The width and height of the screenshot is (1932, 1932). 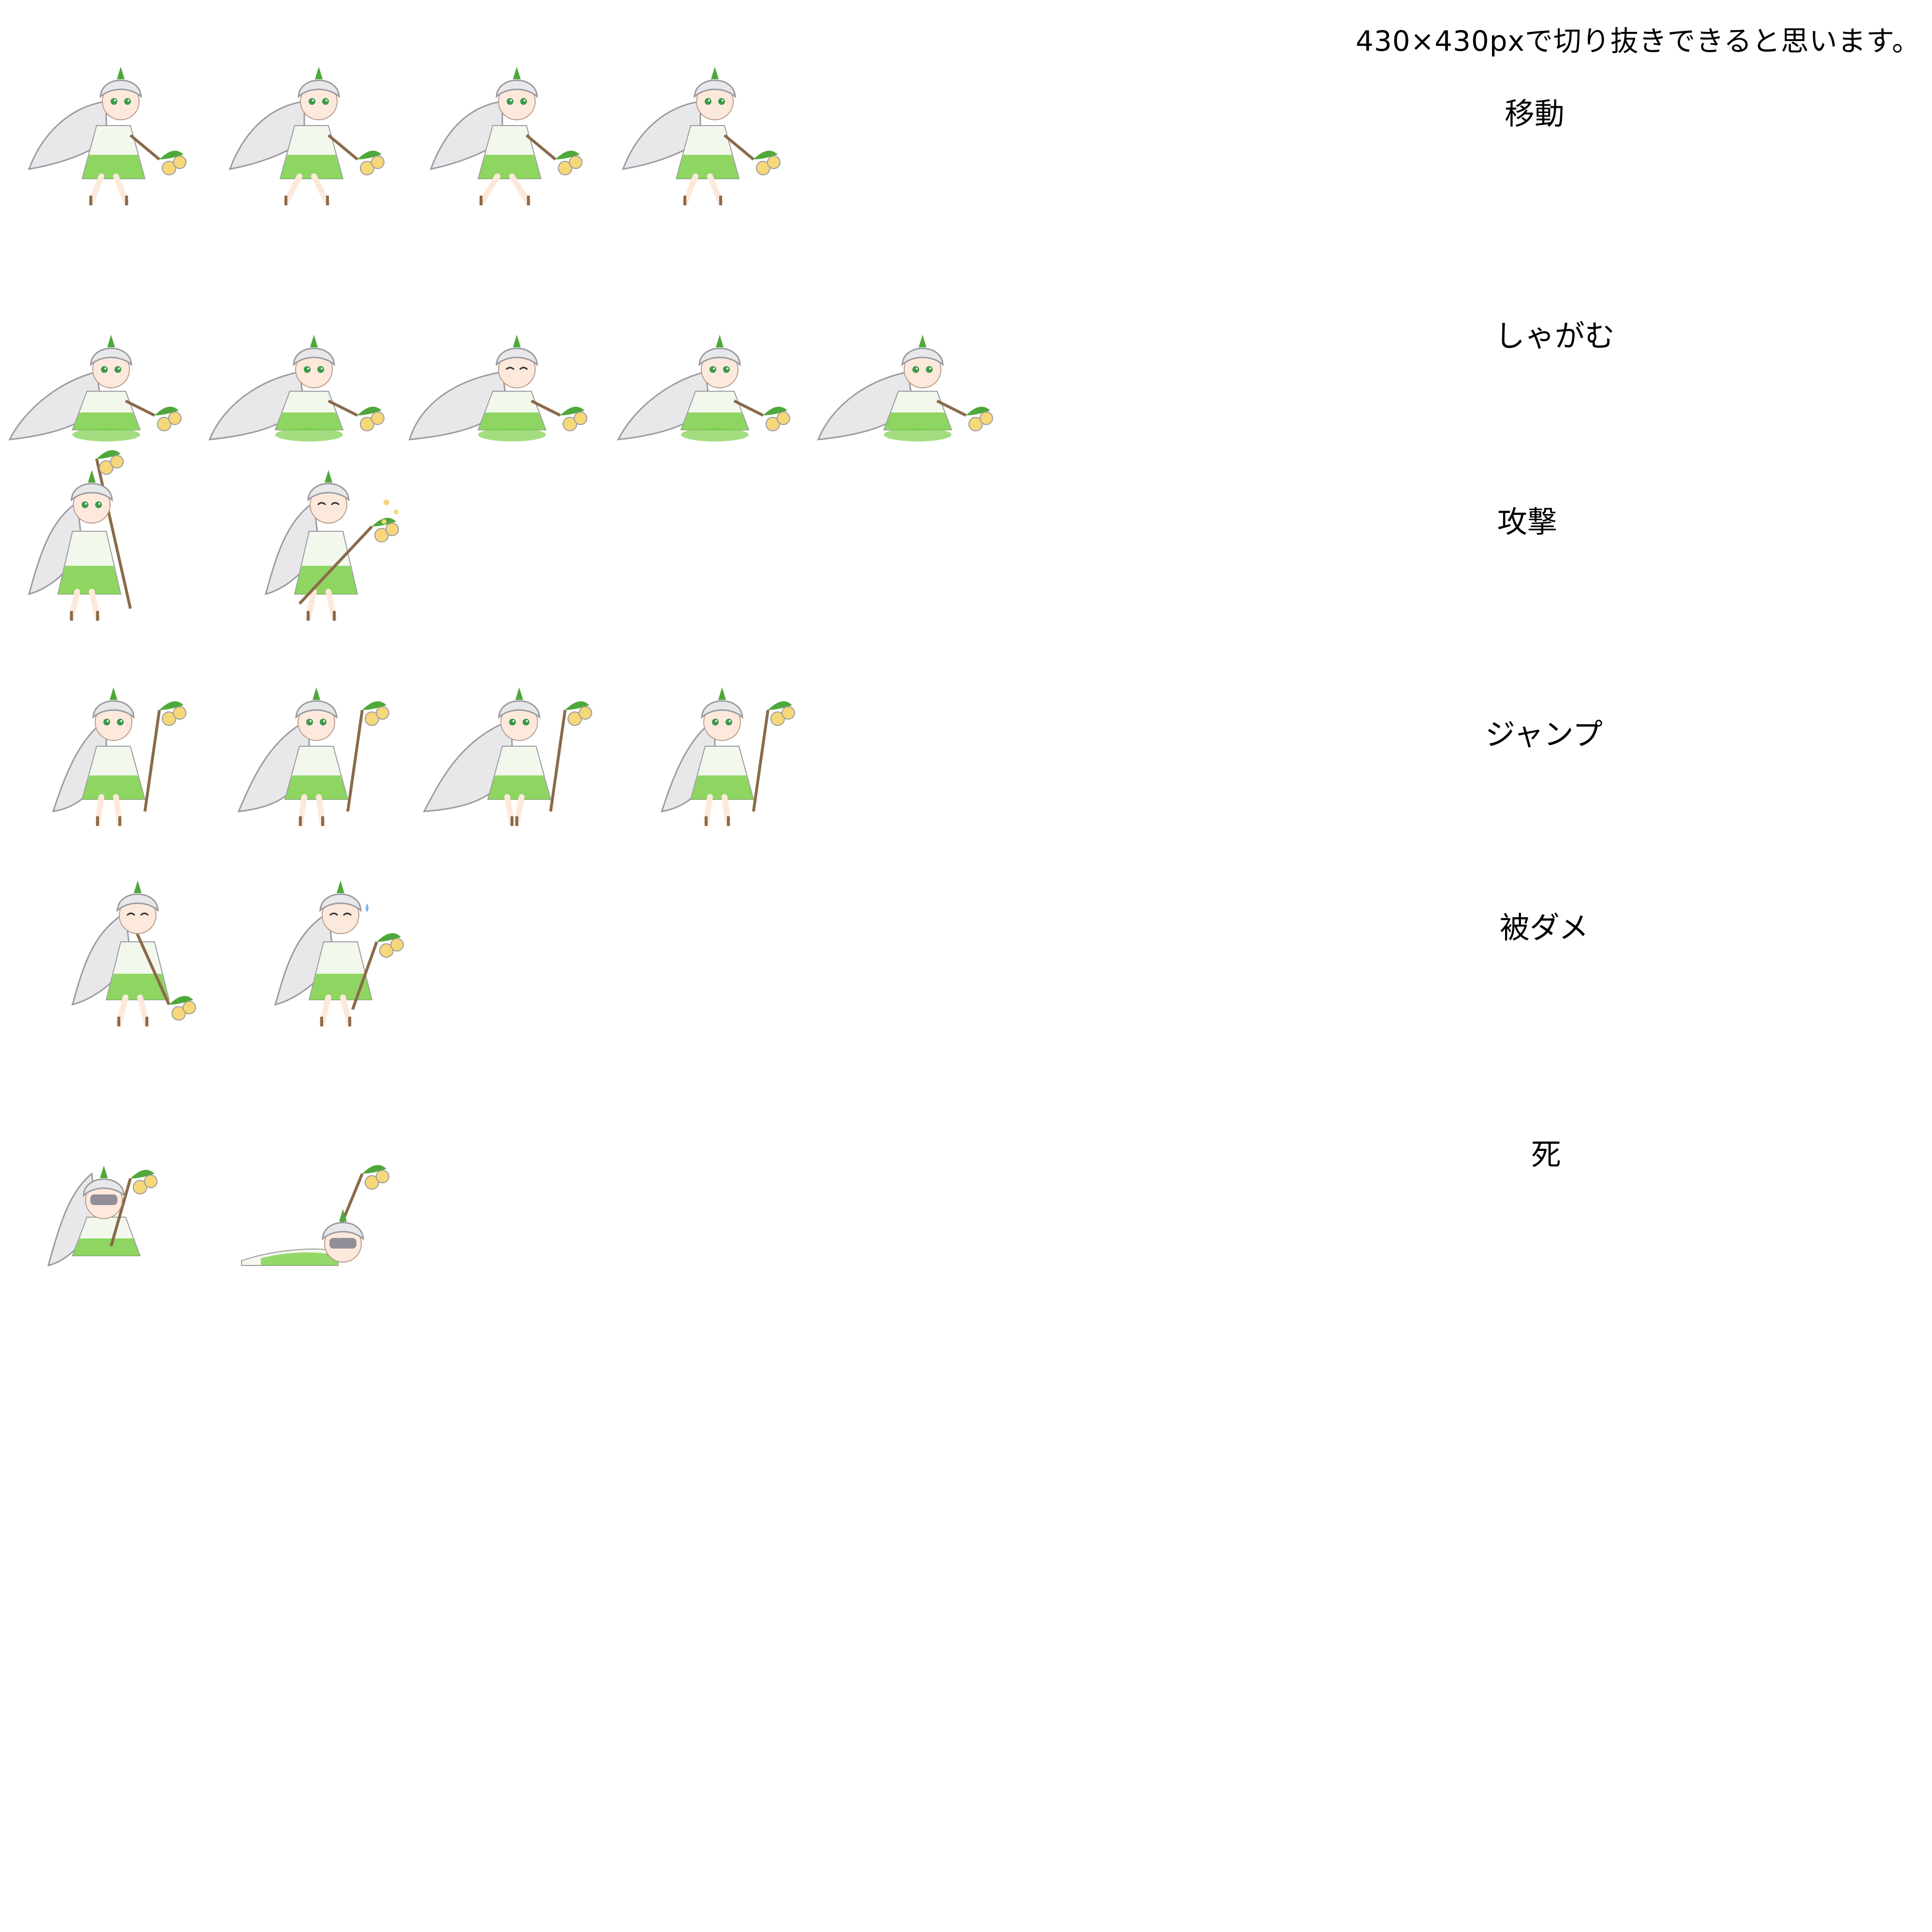 I want to click on crop-size-note: 430×430pxで切り抜きできると思います。, so click(x=1637, y=41).